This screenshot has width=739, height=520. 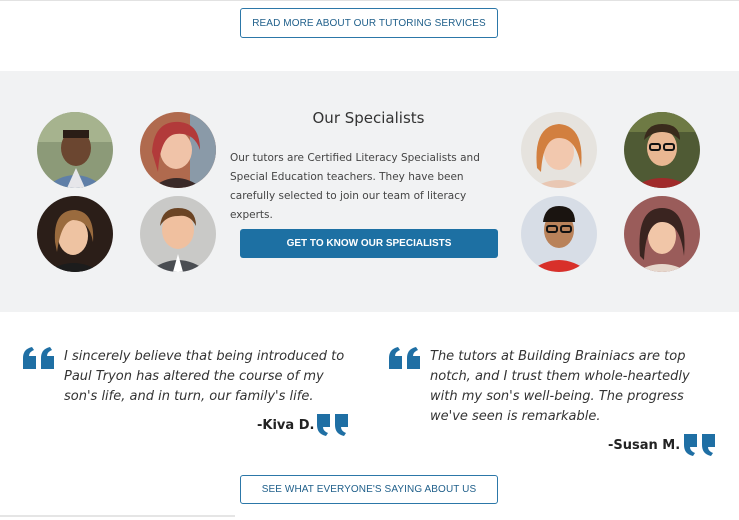 What do you see at coordinates (369, 489) in the screenshot?
I see `see-testimonials-button: SEE WHAT EVERYONE'S SAYING ABOUT US` at bounding box center [369, 489].